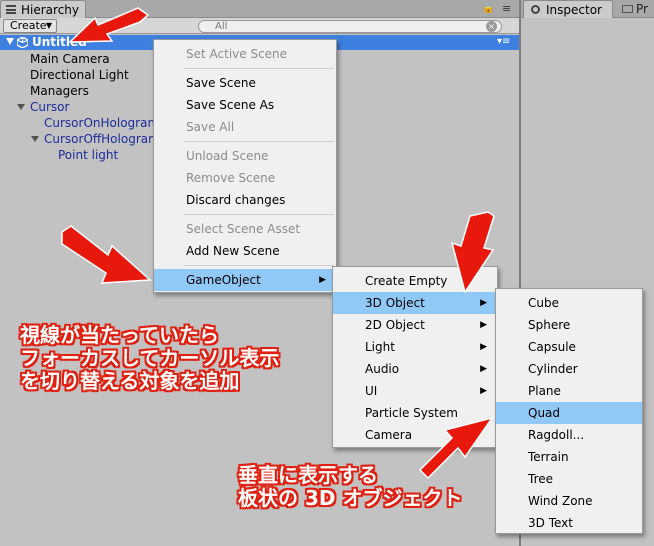  I want to click on info-icon, so click(535, 9).